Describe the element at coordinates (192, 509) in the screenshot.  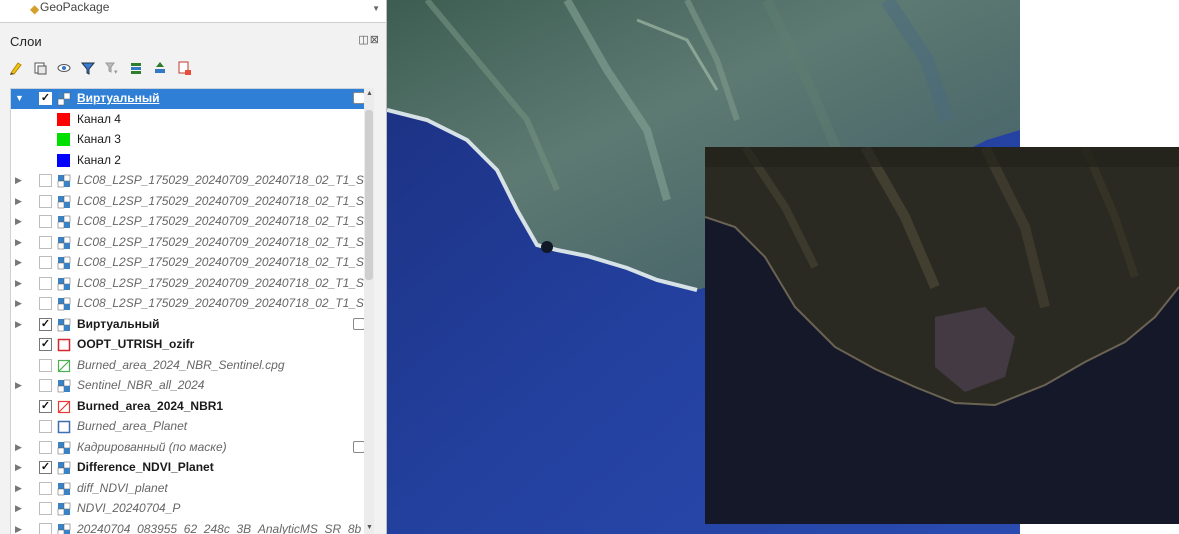
I see `layer-item: ▶ NDVI_20240704_P` at that location.